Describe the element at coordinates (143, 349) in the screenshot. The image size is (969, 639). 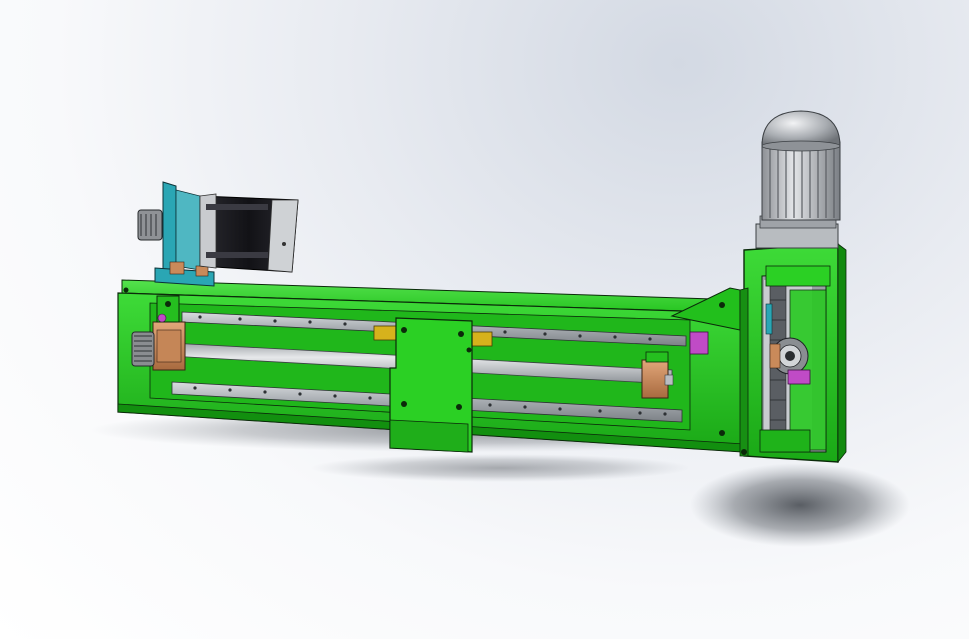
I see `left-end-gear` at that location.